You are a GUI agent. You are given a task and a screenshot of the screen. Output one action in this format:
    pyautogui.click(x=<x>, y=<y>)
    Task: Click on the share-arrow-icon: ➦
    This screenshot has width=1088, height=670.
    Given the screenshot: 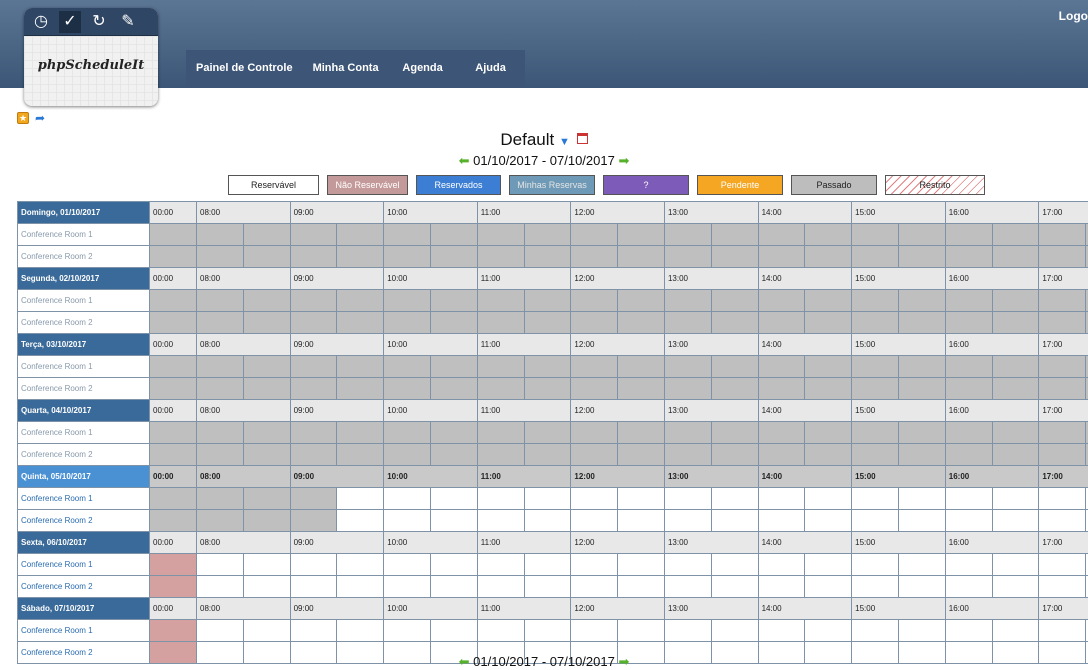 What is the action you would take?
    pyautogui.click(x=40, y=118)
    